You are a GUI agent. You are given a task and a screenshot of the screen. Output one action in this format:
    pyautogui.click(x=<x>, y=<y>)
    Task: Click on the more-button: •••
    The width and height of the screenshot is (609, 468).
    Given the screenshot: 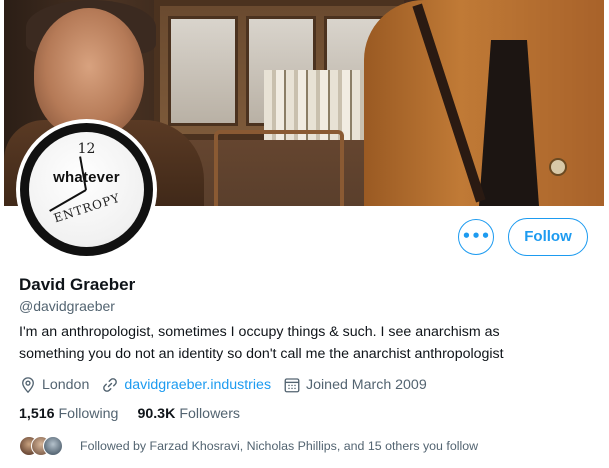 What is the action you would take?
    pyautogui.click(x=476, y=237)
    